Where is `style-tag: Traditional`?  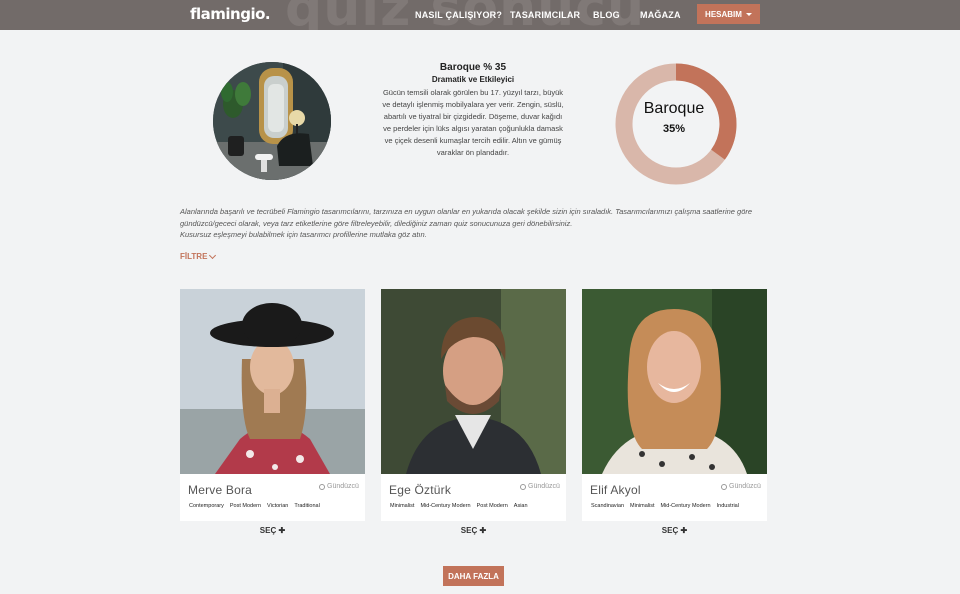 style-tag: Traditional is located at coordinates (307, 506).